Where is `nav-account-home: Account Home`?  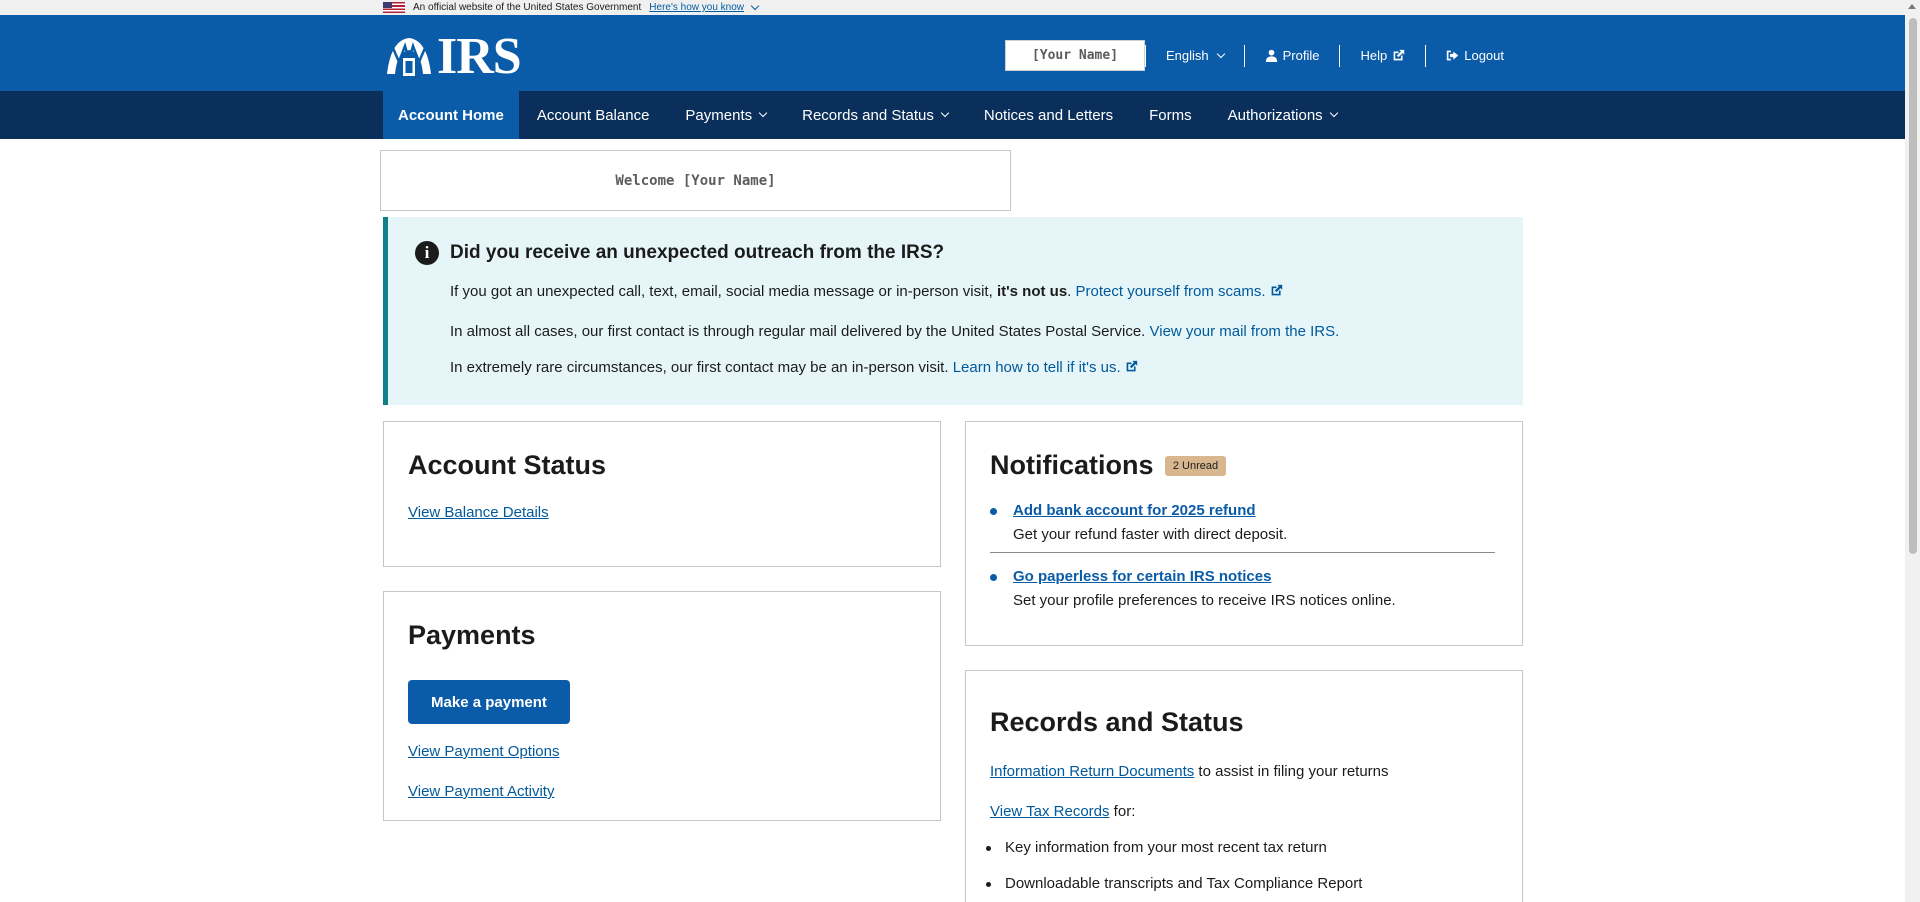 nav-account-home: Account Home is located at coordinates (451, 115).